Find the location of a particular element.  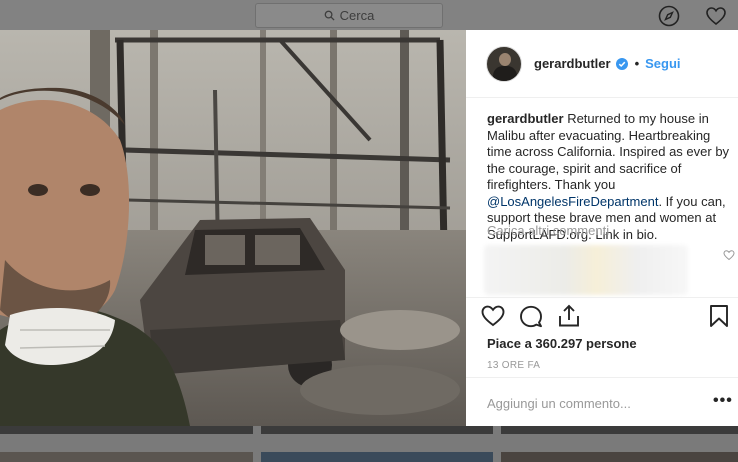

caption-username: gerardbutler is located at coordinates (525, 118).